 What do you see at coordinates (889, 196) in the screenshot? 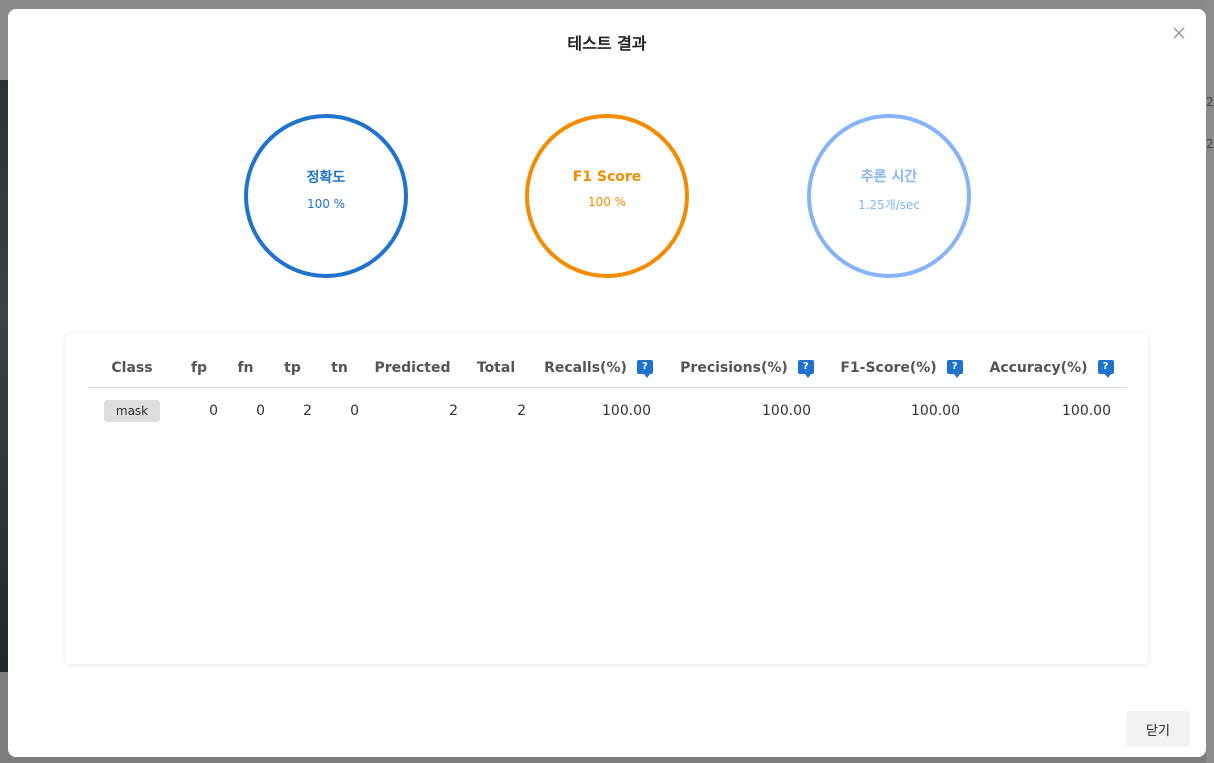
I see `inference-time-metric: 추론 시간 1.25개/sec` at bounding box center [889, 196].